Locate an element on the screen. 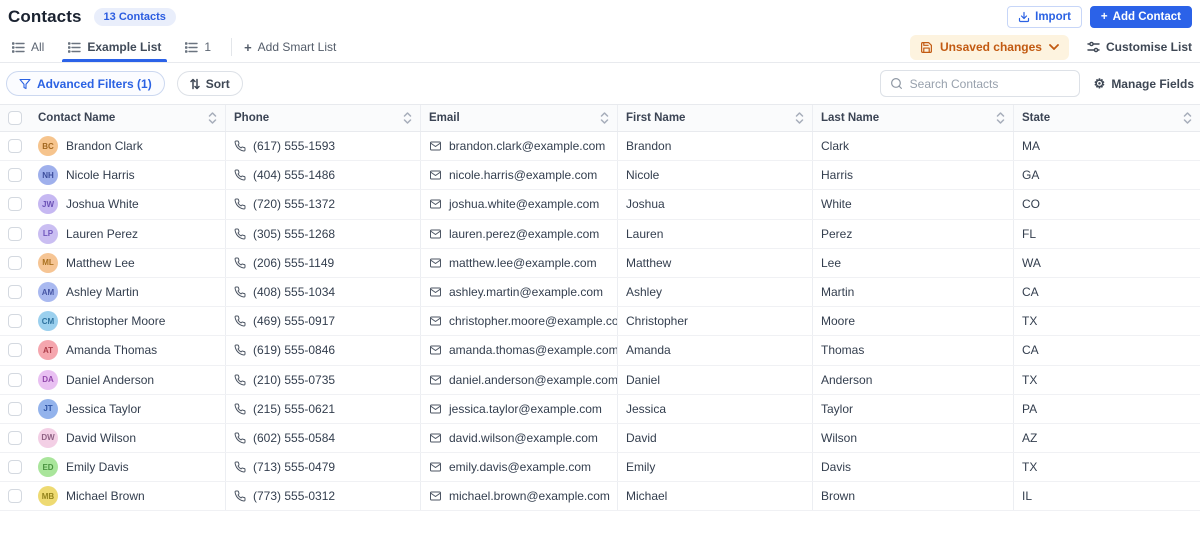 Image resolution: width=1200 pixels, height=533 pixels. contact-name-cell: ED Emily Davis is located at coordinates (127, 467).